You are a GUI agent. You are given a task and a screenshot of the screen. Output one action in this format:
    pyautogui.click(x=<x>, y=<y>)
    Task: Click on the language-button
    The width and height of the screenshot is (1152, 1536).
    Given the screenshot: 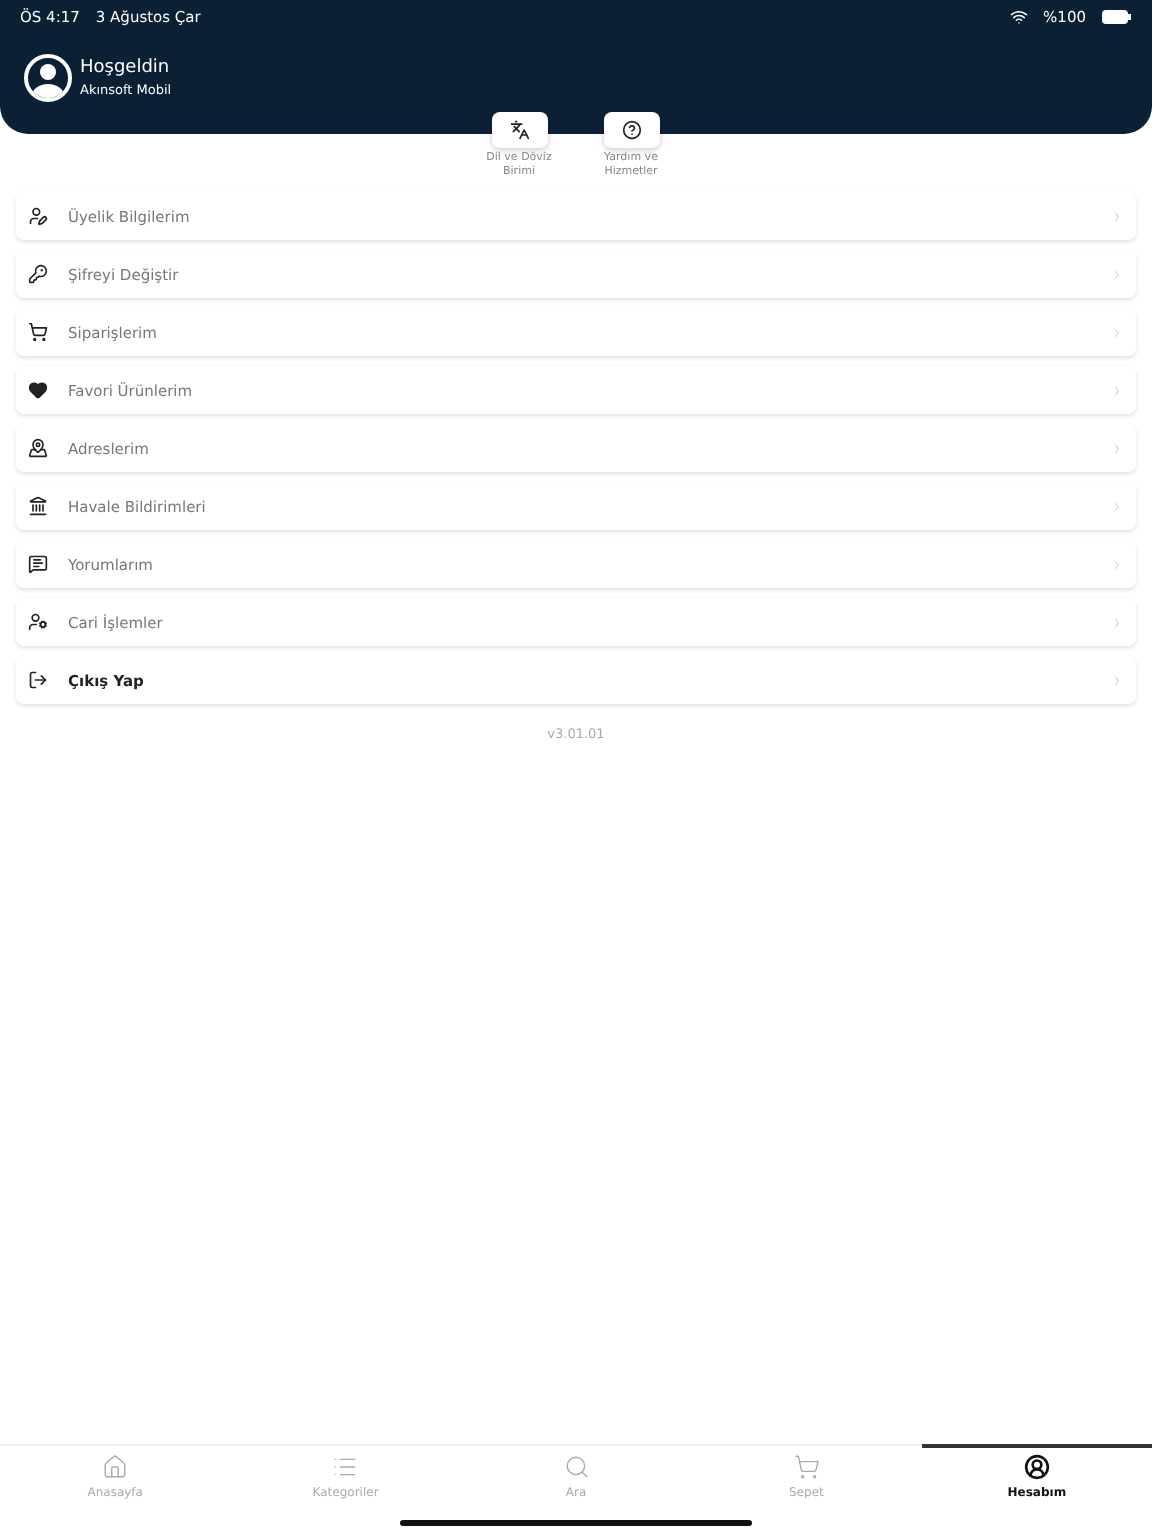 What is the action you would take?
    pyautogui.click(x=519, y=130)
    